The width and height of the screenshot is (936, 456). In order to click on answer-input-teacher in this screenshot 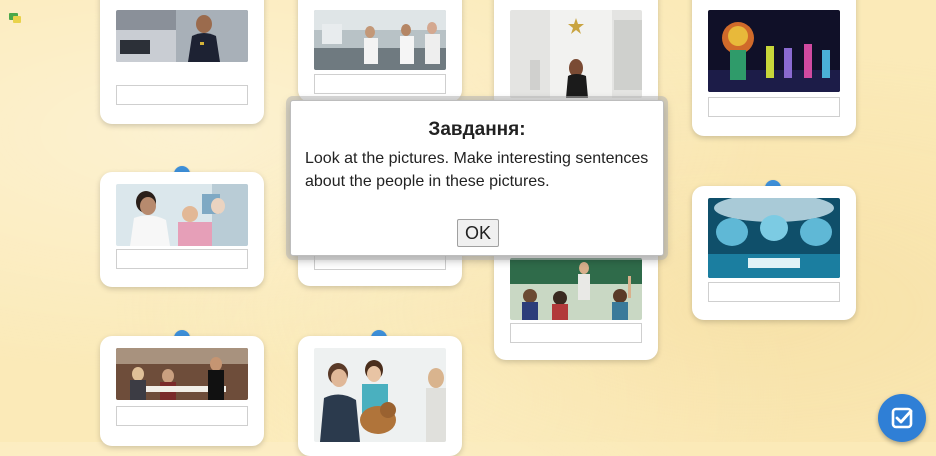, I will do `click(576, 333)`.